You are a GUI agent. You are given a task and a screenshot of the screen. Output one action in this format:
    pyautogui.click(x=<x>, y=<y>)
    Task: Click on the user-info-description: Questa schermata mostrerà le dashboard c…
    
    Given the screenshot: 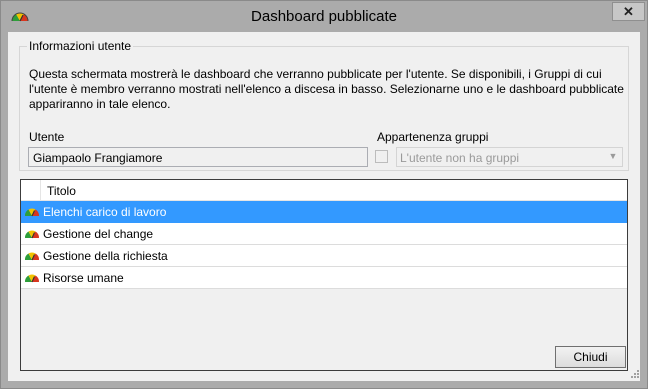 What is the action you would take?
    pyautogui.click(x=326, y=89)
    